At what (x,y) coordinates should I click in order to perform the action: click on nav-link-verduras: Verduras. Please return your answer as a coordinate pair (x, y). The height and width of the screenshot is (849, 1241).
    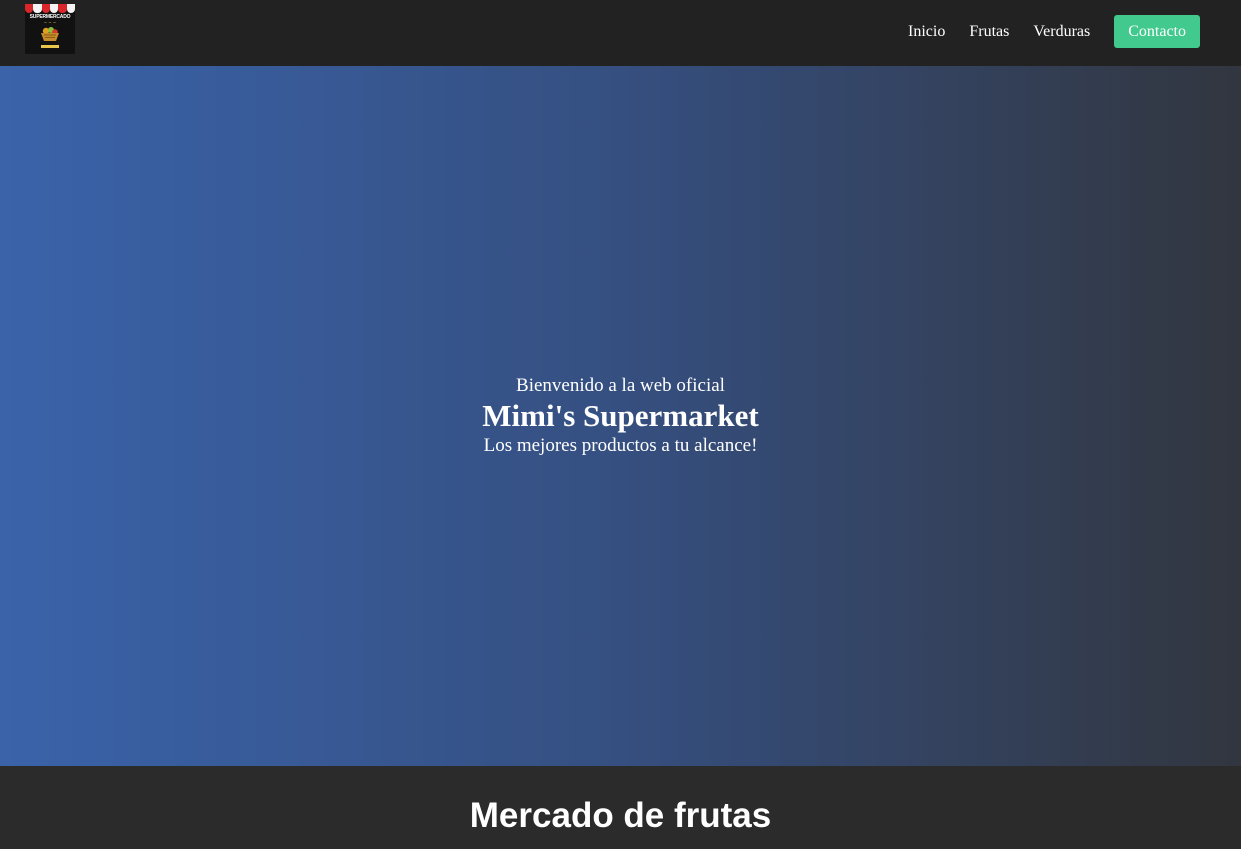
    Looking at the image, I should click on (1061, 32).